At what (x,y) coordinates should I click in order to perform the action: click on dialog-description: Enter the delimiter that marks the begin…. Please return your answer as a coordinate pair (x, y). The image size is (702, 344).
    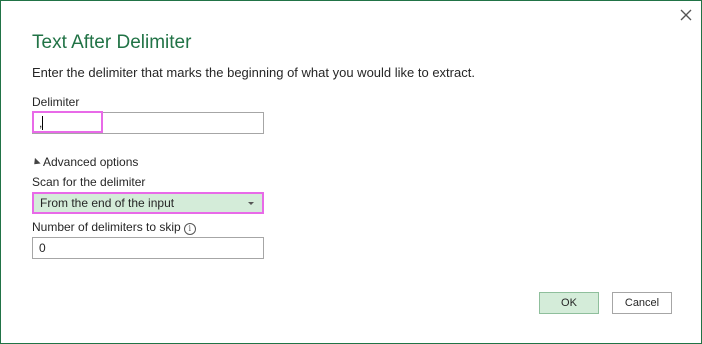
    Looking at the image, I should click on (253, 72).